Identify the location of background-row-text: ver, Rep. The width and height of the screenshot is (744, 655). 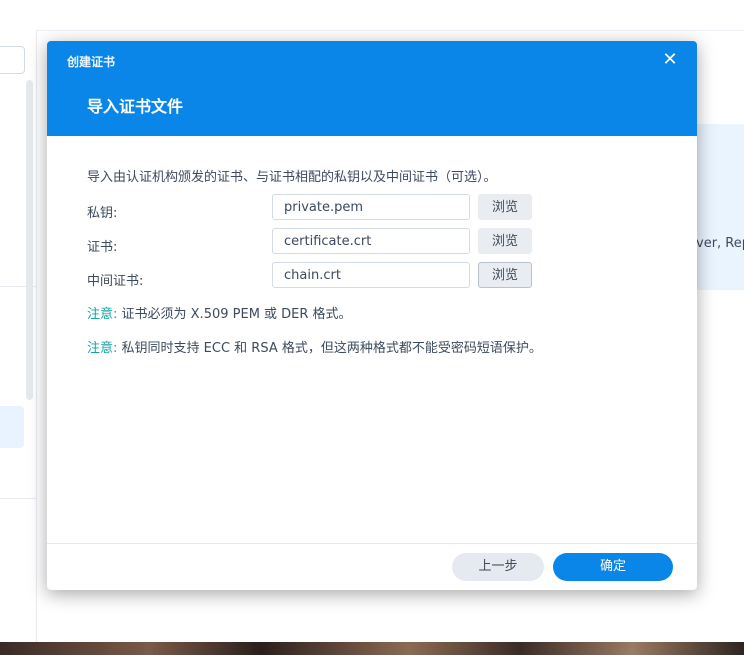
(720, 243).